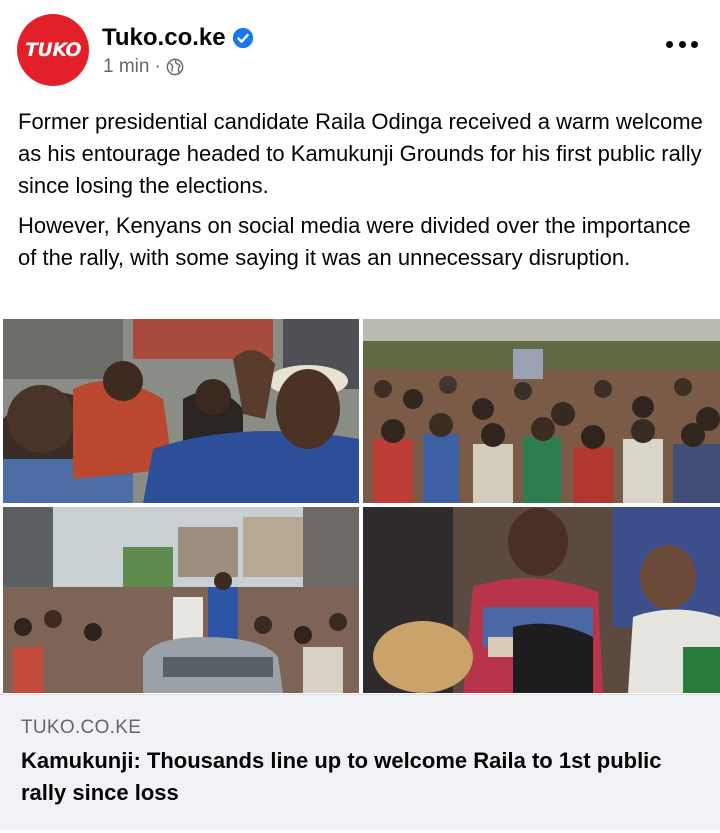 This screenshot has width=720, height=833. I want to click on photo-woman-in-crowd, so click(541, 600).